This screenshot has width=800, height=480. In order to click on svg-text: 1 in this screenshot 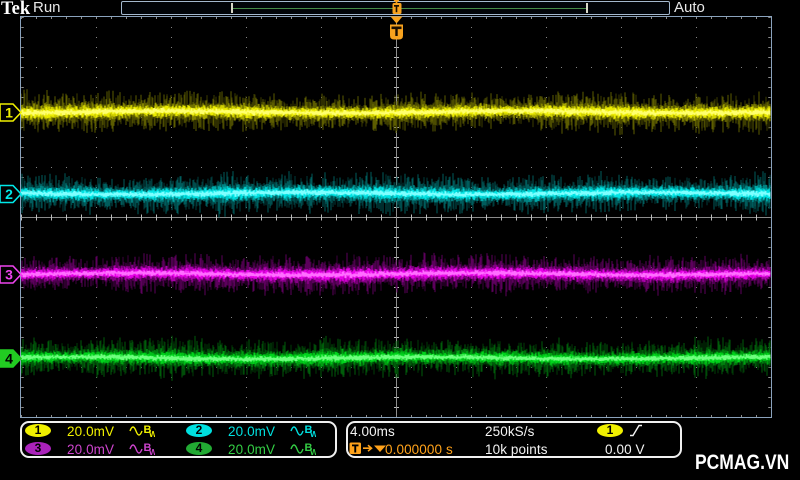, I will do `click(9, 113)`.